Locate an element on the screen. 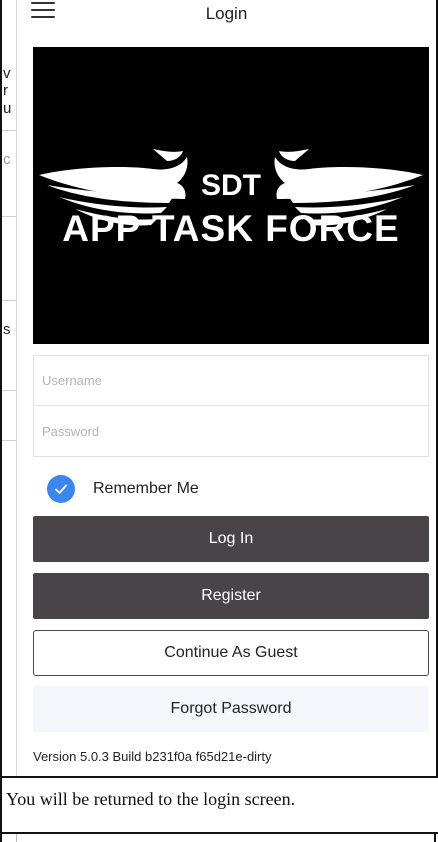 The height and width of the screenshot is (842, 438). drawer-text-fragment: s is located at coordinates (7, 329).